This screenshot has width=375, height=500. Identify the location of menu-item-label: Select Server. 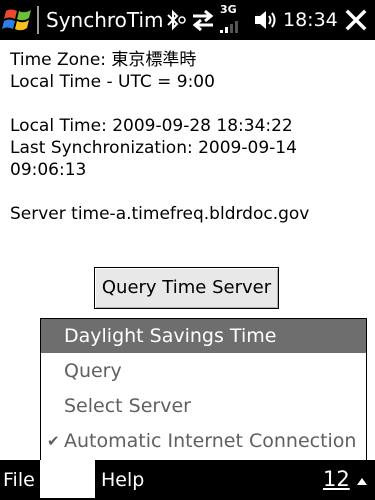
(127, 406).